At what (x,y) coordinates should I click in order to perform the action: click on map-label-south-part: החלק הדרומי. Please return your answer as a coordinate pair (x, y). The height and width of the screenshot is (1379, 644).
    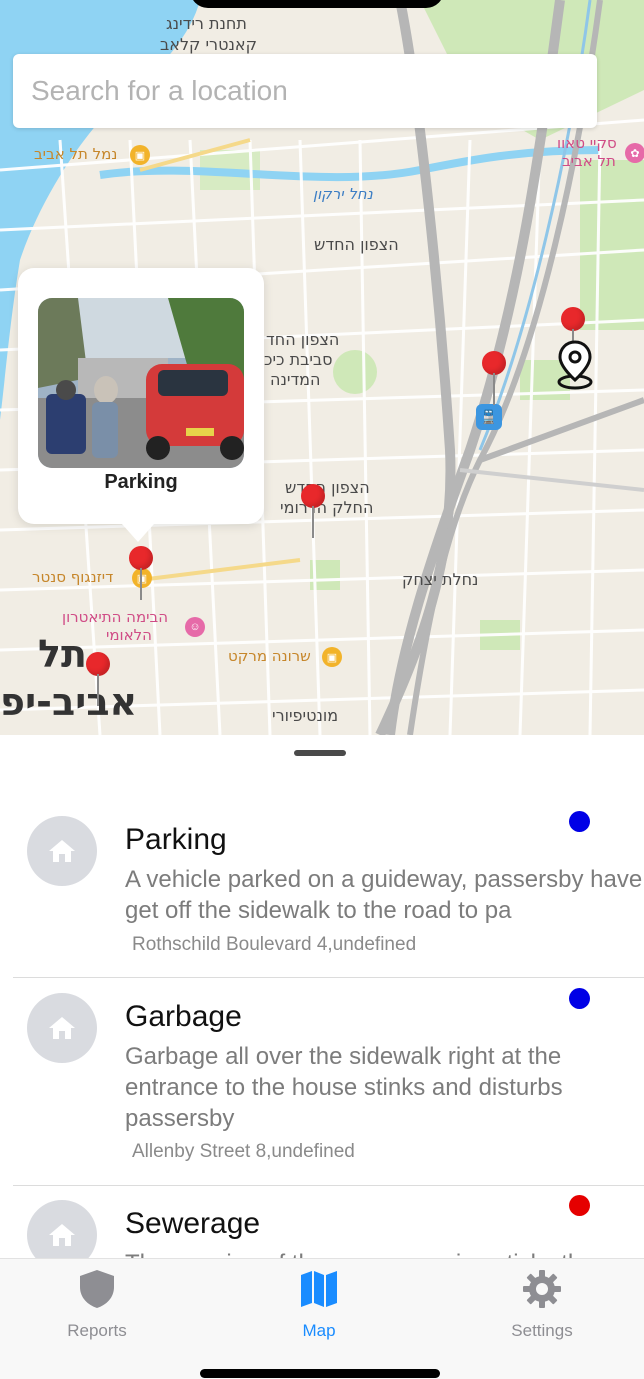
    Looking at the image, I should click on (327, 507).